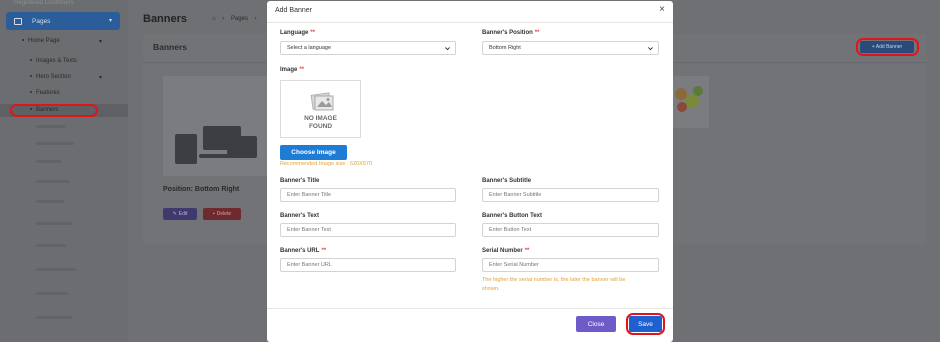  Describe the element at coordinates (502, 251) in the screenshot. I see `serial-label-text: Serial Number` at that location.